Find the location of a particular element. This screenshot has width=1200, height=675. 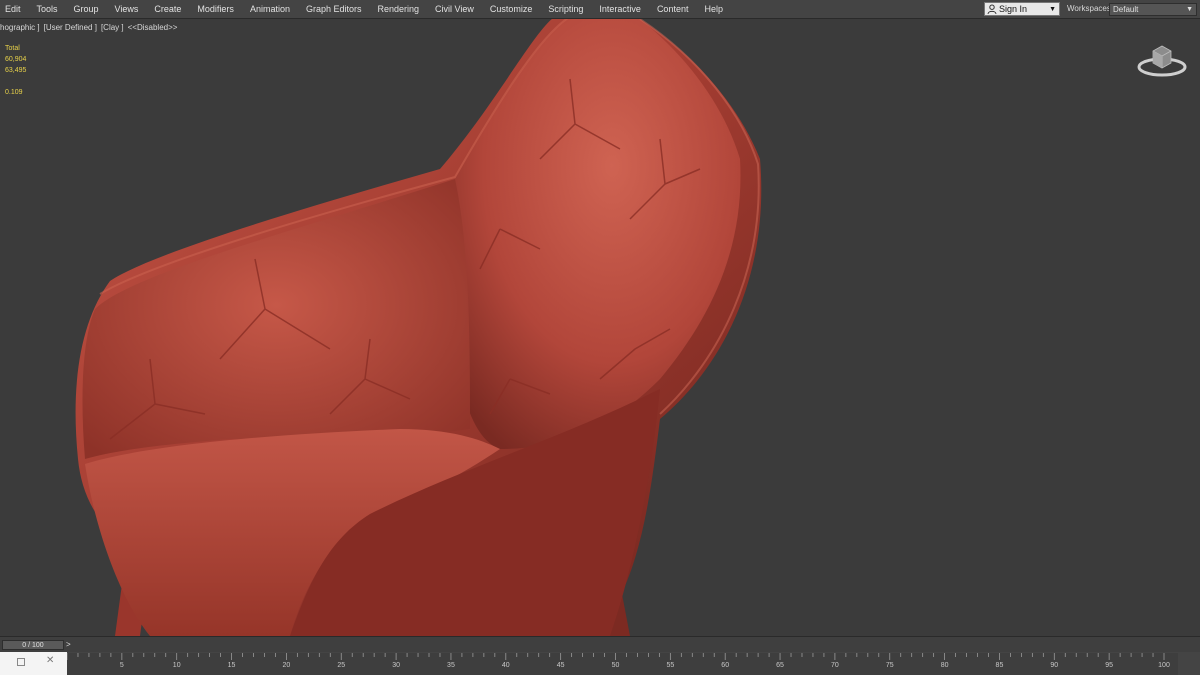

timeline-tick-label: 90 is located at coordinates (1054, 665).